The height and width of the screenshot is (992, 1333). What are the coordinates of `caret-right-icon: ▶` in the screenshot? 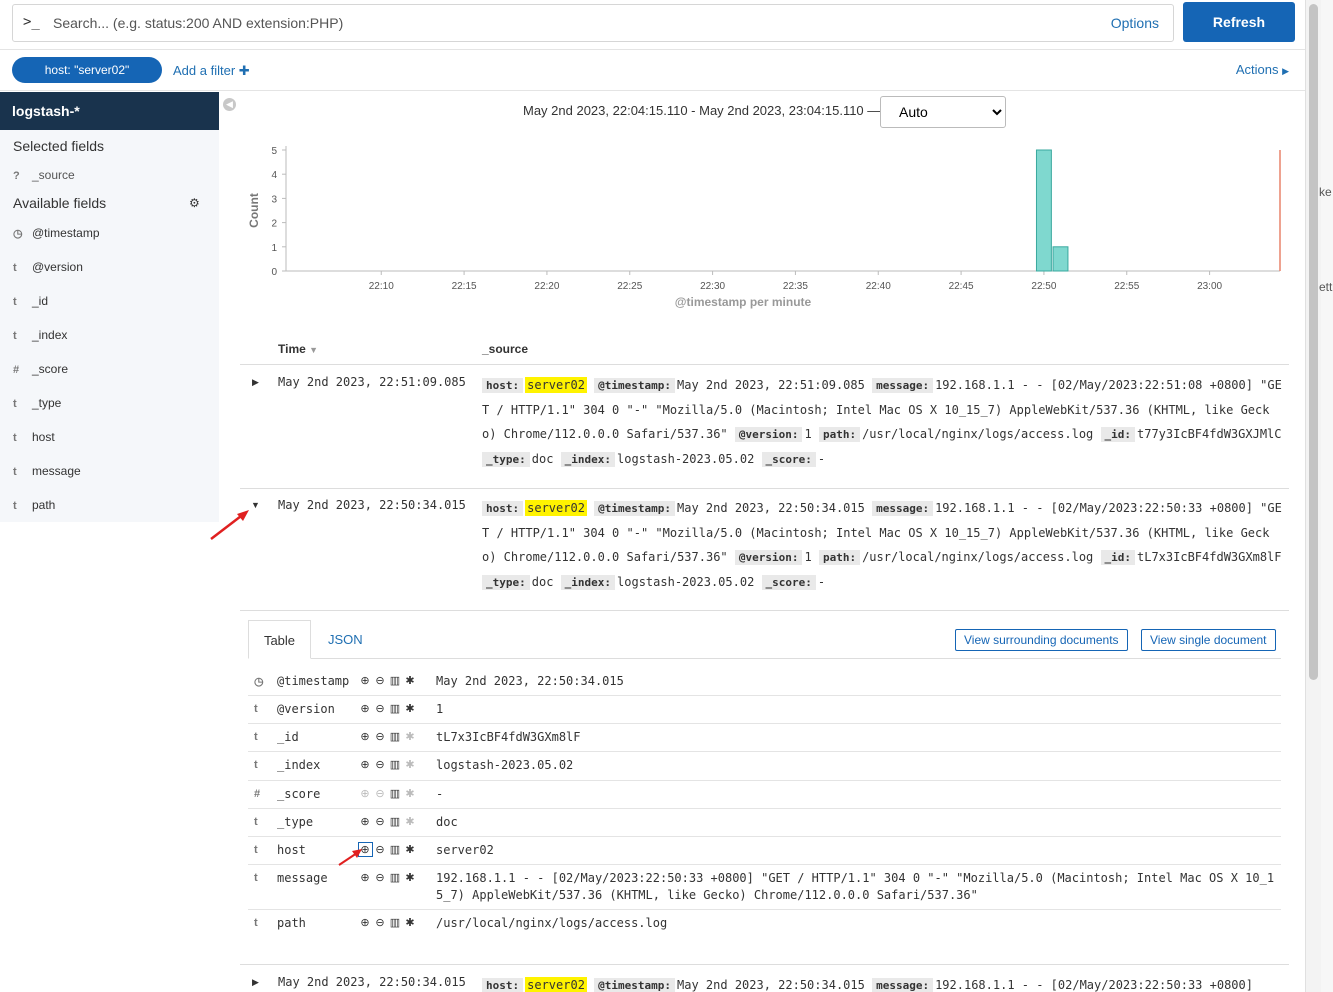 It's located at (1285, 71).